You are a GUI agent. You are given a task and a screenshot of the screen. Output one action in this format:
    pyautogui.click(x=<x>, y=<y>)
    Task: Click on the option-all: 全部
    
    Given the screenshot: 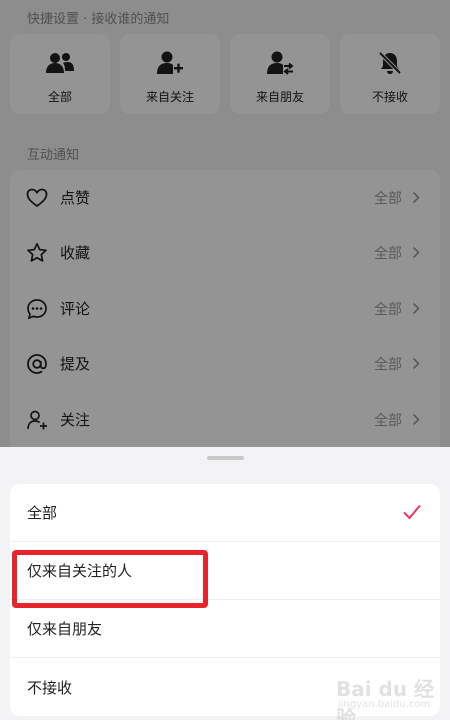 What is the action you would take?
    pyautogui.click(x=225, y=513)
    